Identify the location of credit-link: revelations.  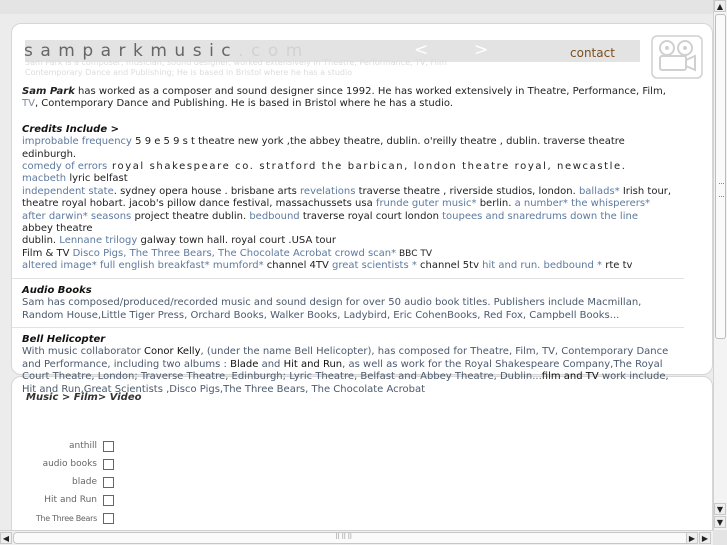
(327, 191).